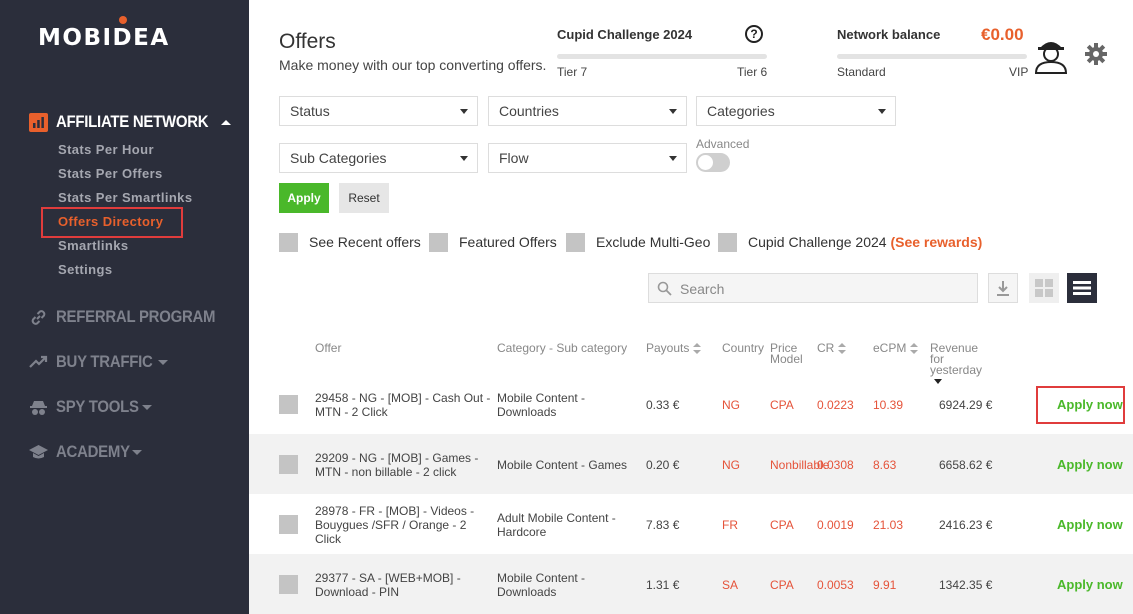 The width and height of the screenshot is (1133, 614). What do you see at coordinates (727, 242) in the screenshot?
I see `challenge-checkbox` at bounding box center [727, 242].